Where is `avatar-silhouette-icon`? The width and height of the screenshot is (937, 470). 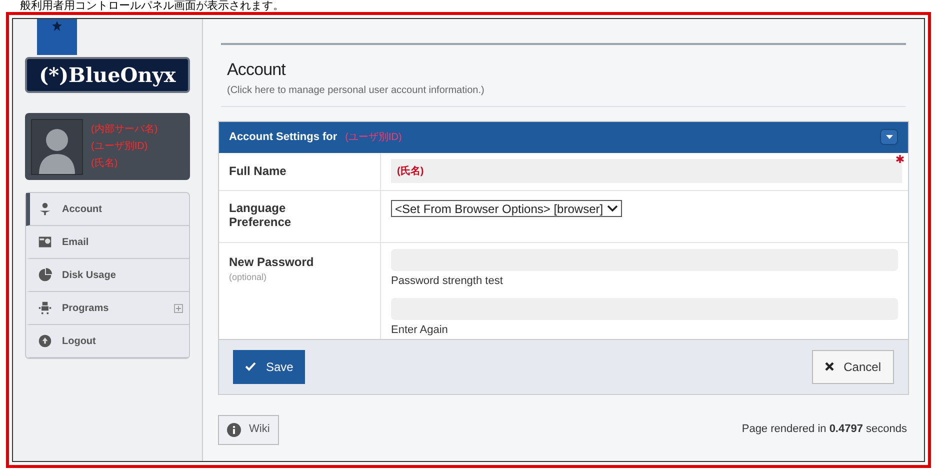 avatar-silhouette-icon is located at coordinates (57, 146).